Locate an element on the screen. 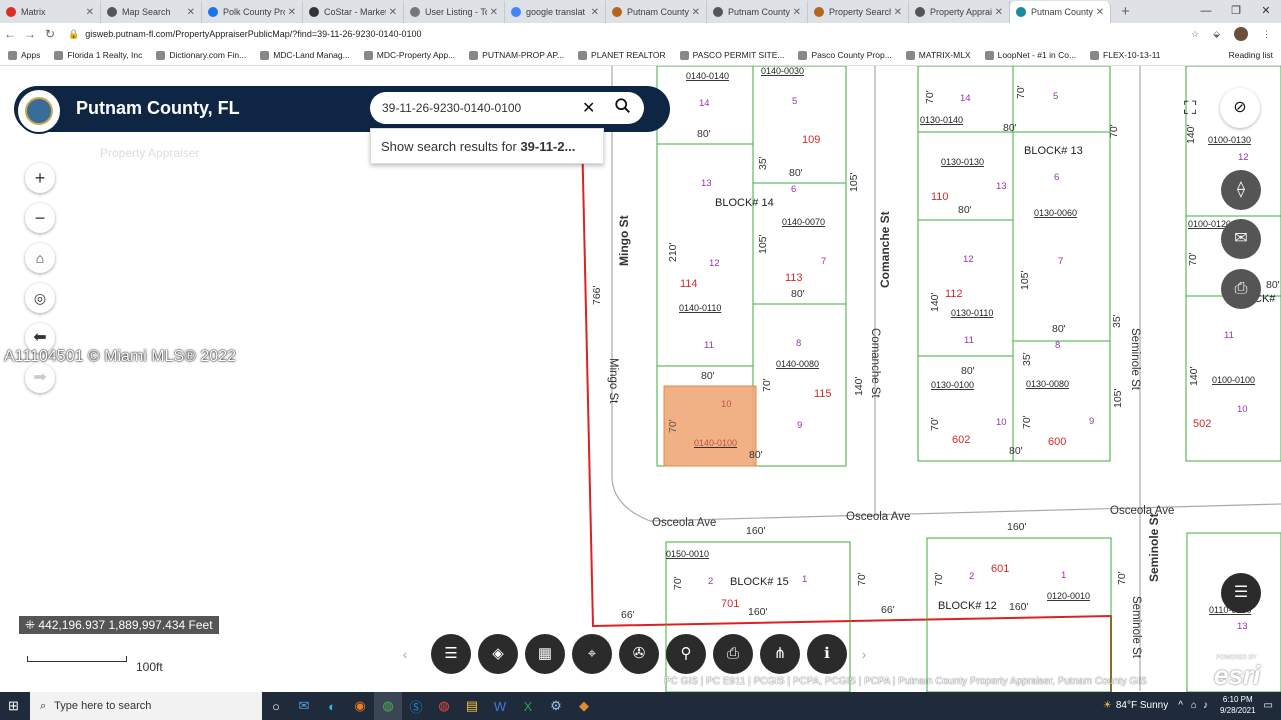 The image size is (1281, 720). search-icon is located at coordinates (623, 106).